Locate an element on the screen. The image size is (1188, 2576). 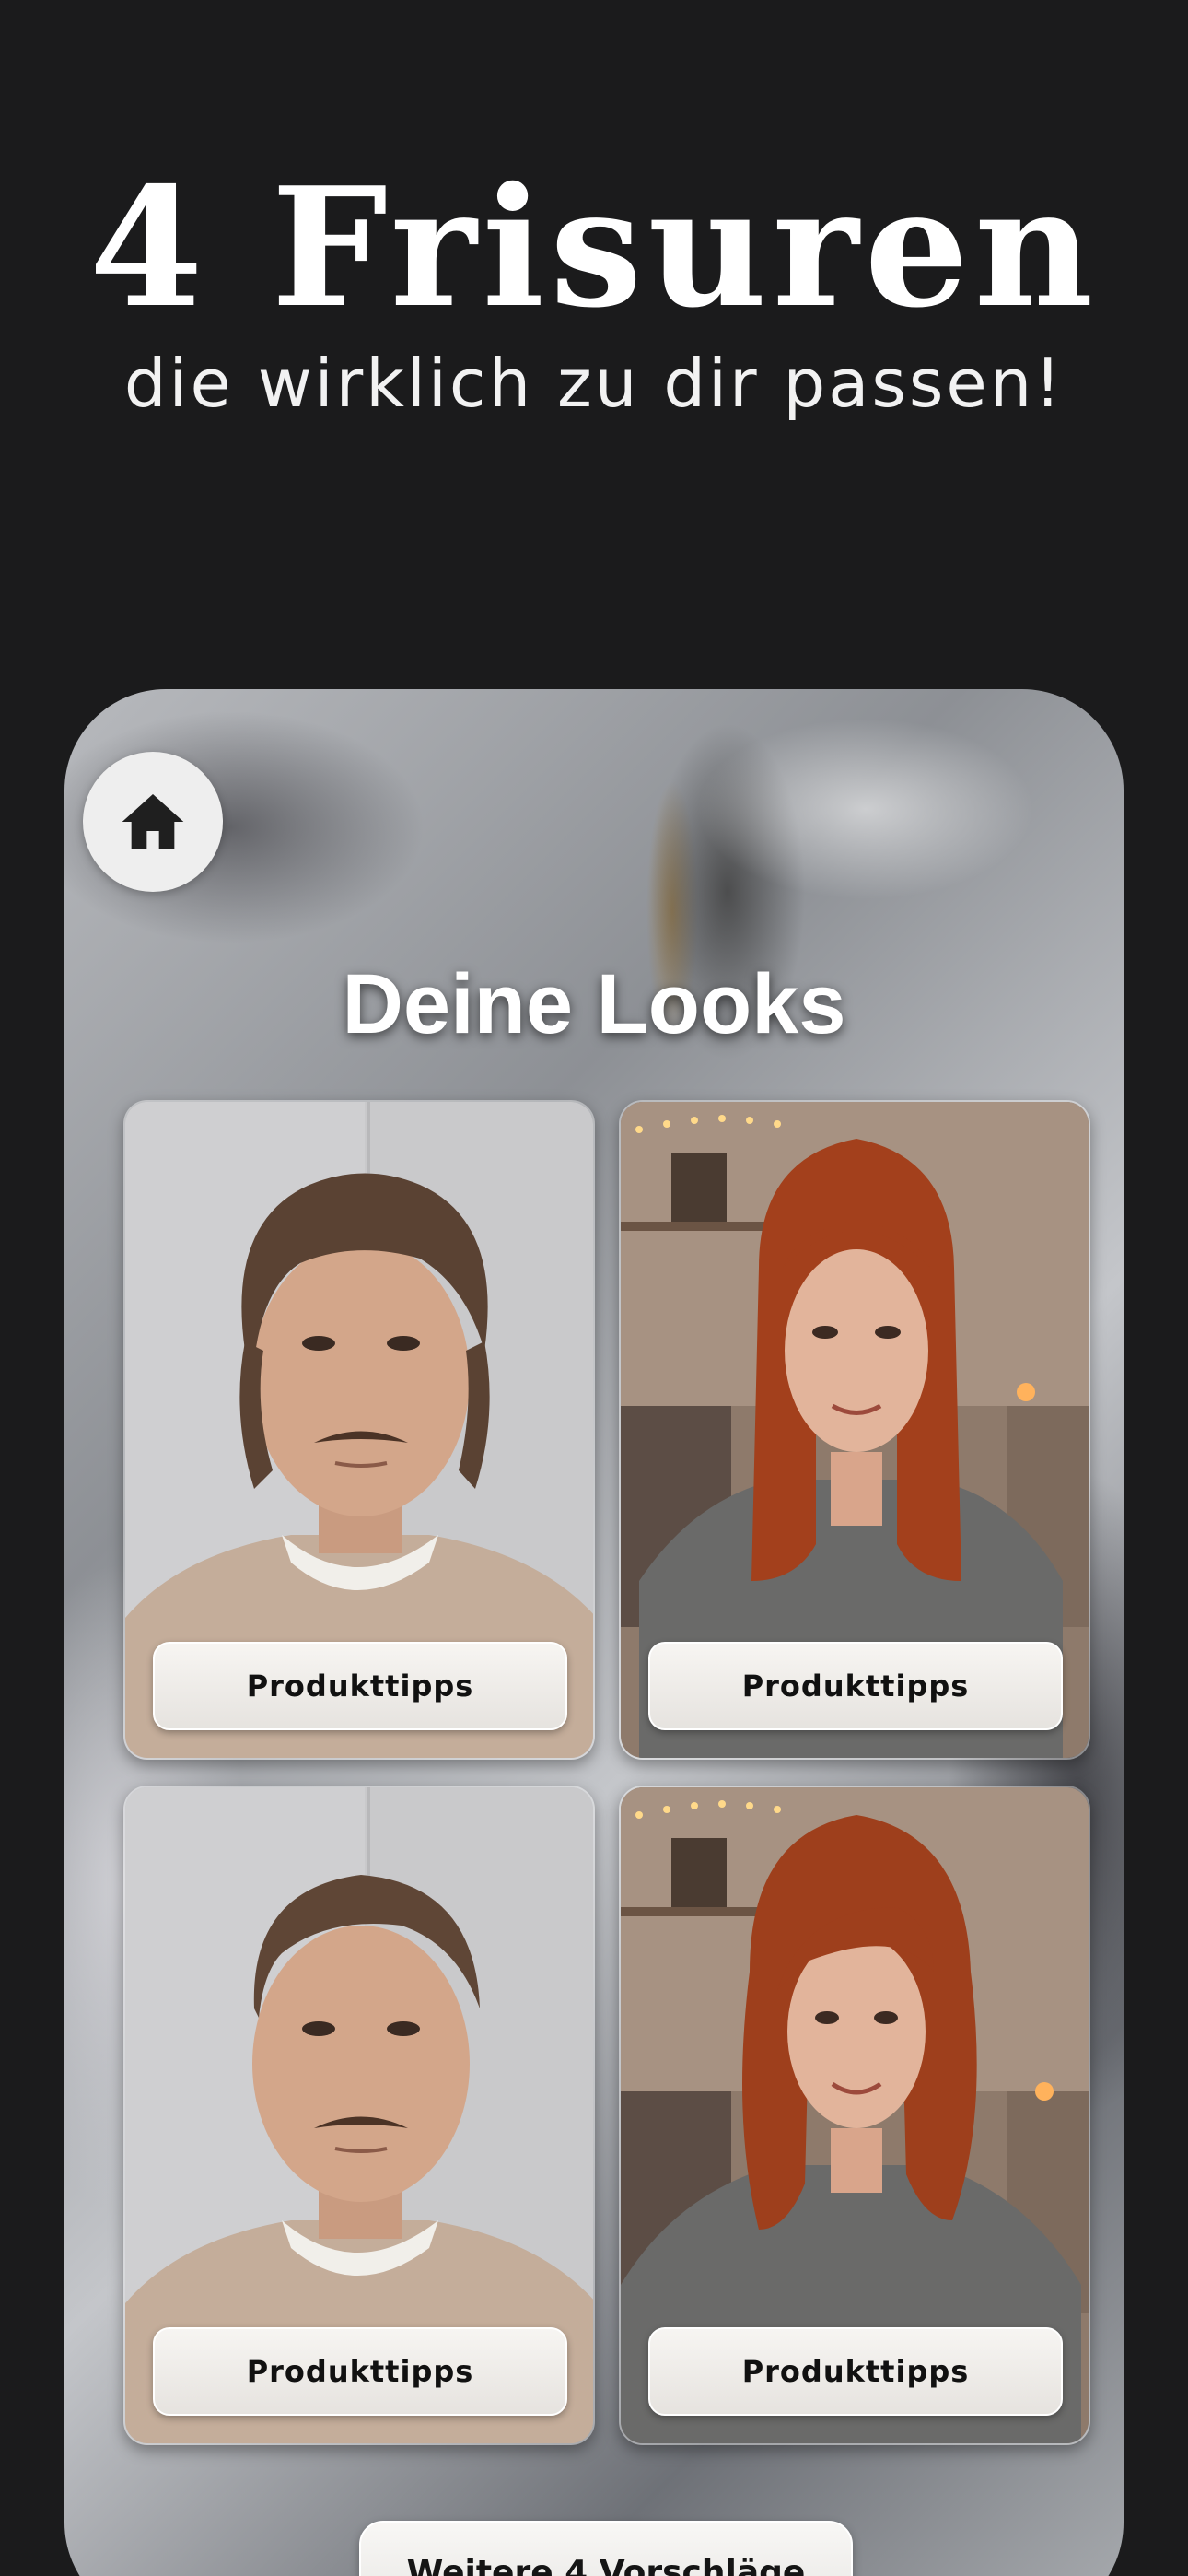
home-button is located at coordinates (153, 822).